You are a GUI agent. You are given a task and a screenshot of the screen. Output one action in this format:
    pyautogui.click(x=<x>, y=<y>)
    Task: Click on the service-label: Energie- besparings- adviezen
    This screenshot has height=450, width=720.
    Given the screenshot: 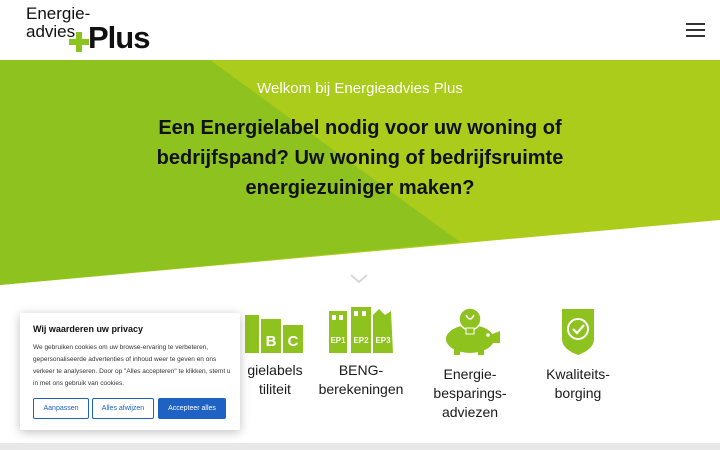 What is the action you would take?
    pyautogui.click(x=470, y=393)
    